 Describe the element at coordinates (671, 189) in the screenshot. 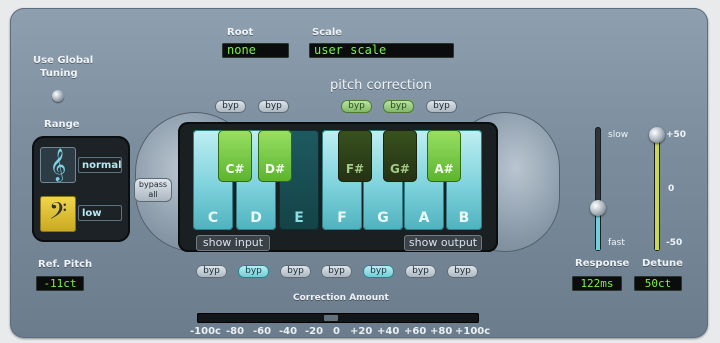

I see `detune-tick-mid: 0` at that location.